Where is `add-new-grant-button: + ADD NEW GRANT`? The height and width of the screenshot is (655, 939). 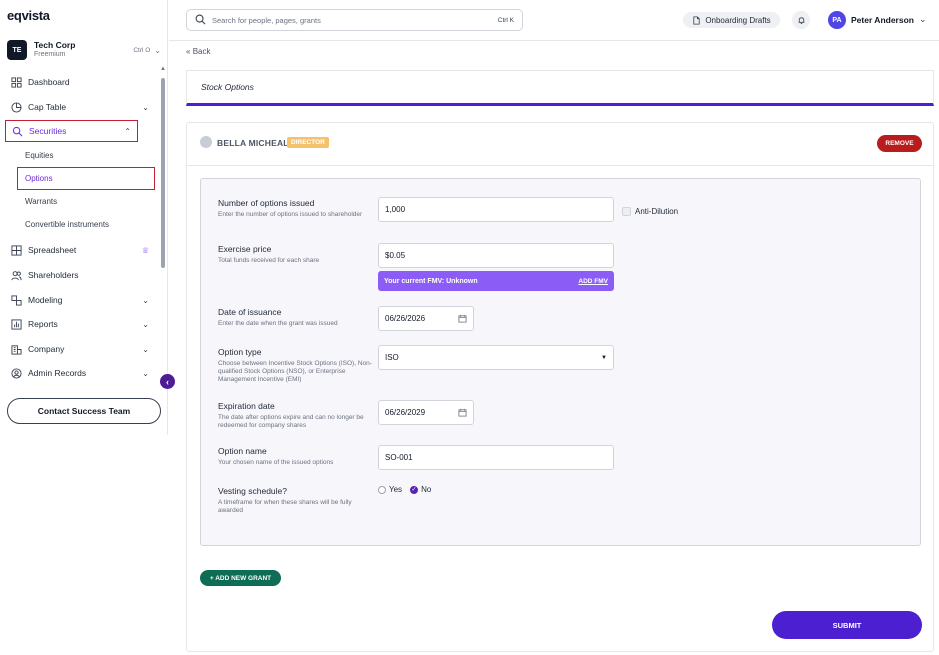 add-new-grant-button: + ADD NEW GRANT is located at coordinates (240, 578).